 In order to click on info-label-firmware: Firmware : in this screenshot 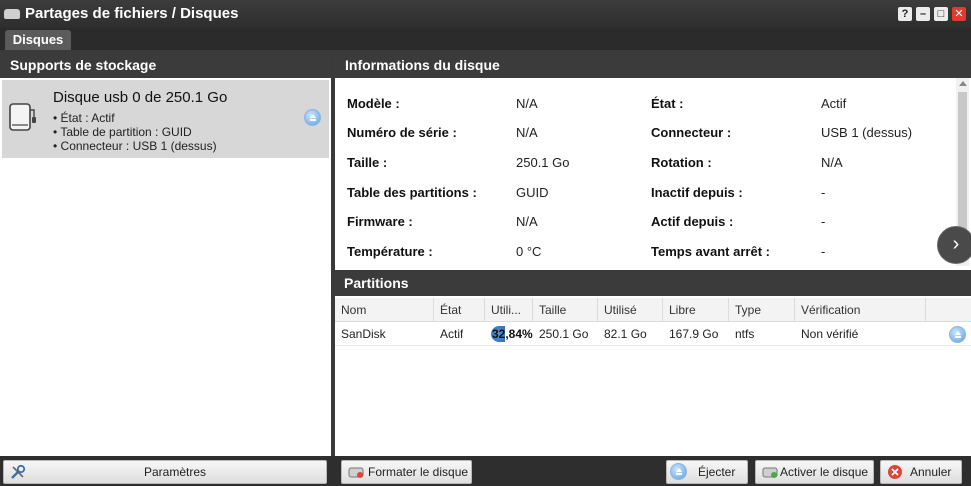, I will do `click(380, 221)`.